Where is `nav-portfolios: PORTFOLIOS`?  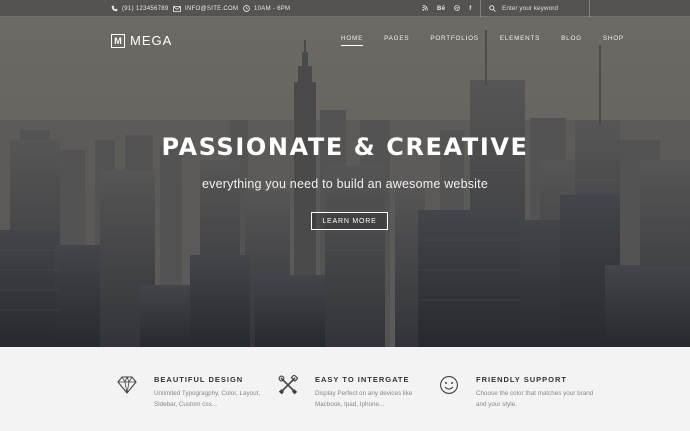
nav-portfolios: PORTFOLIOS is located at coordinates (454, 40).